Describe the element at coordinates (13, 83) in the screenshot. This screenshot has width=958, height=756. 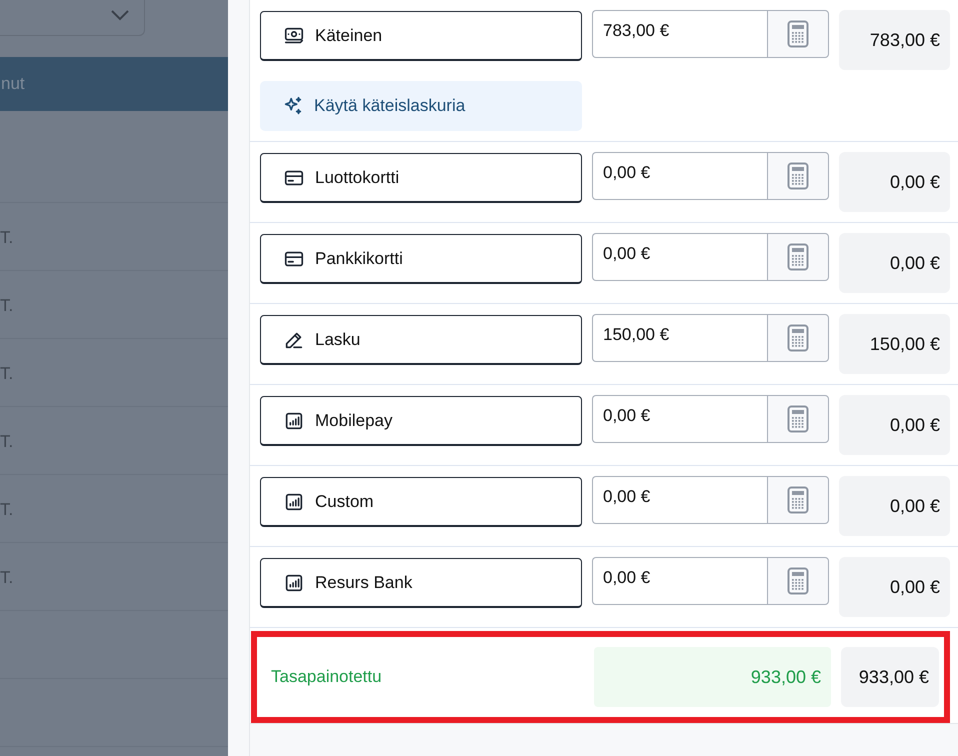
I see `column-header: nut` at that location.